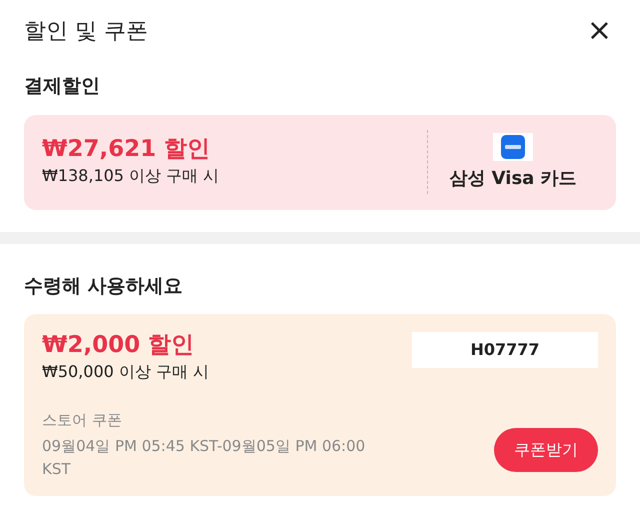 This screenshot has width=640, height=523. What do you see at coordinates (86, 32) in the screenshot?
I see `dialog-title: 할인 및 쿠폰` at bounding box center [86, 32].